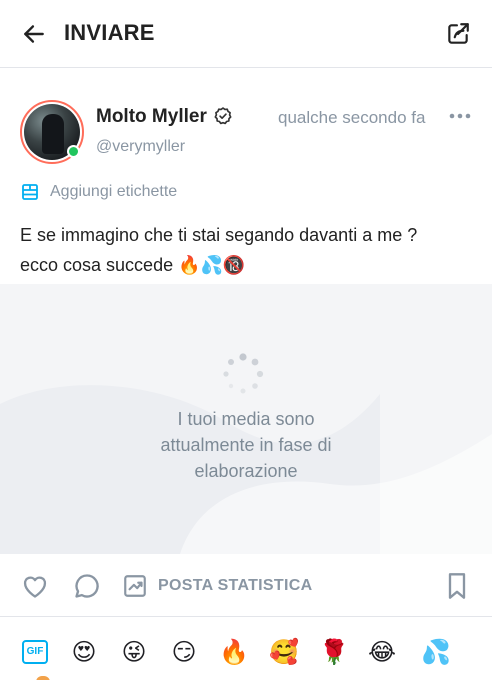  I want to click on post-statistics-button: POSTA STATISTICA, so click(217, 586).